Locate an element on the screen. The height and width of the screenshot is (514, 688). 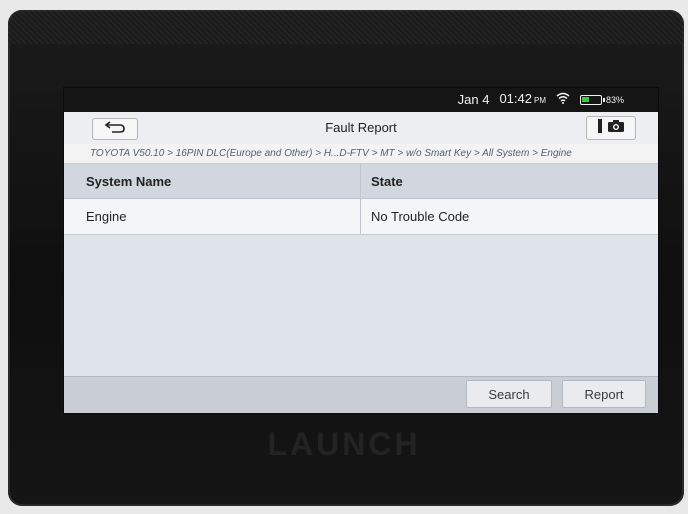
screenshot-icon is located at coordinates (600, 128).